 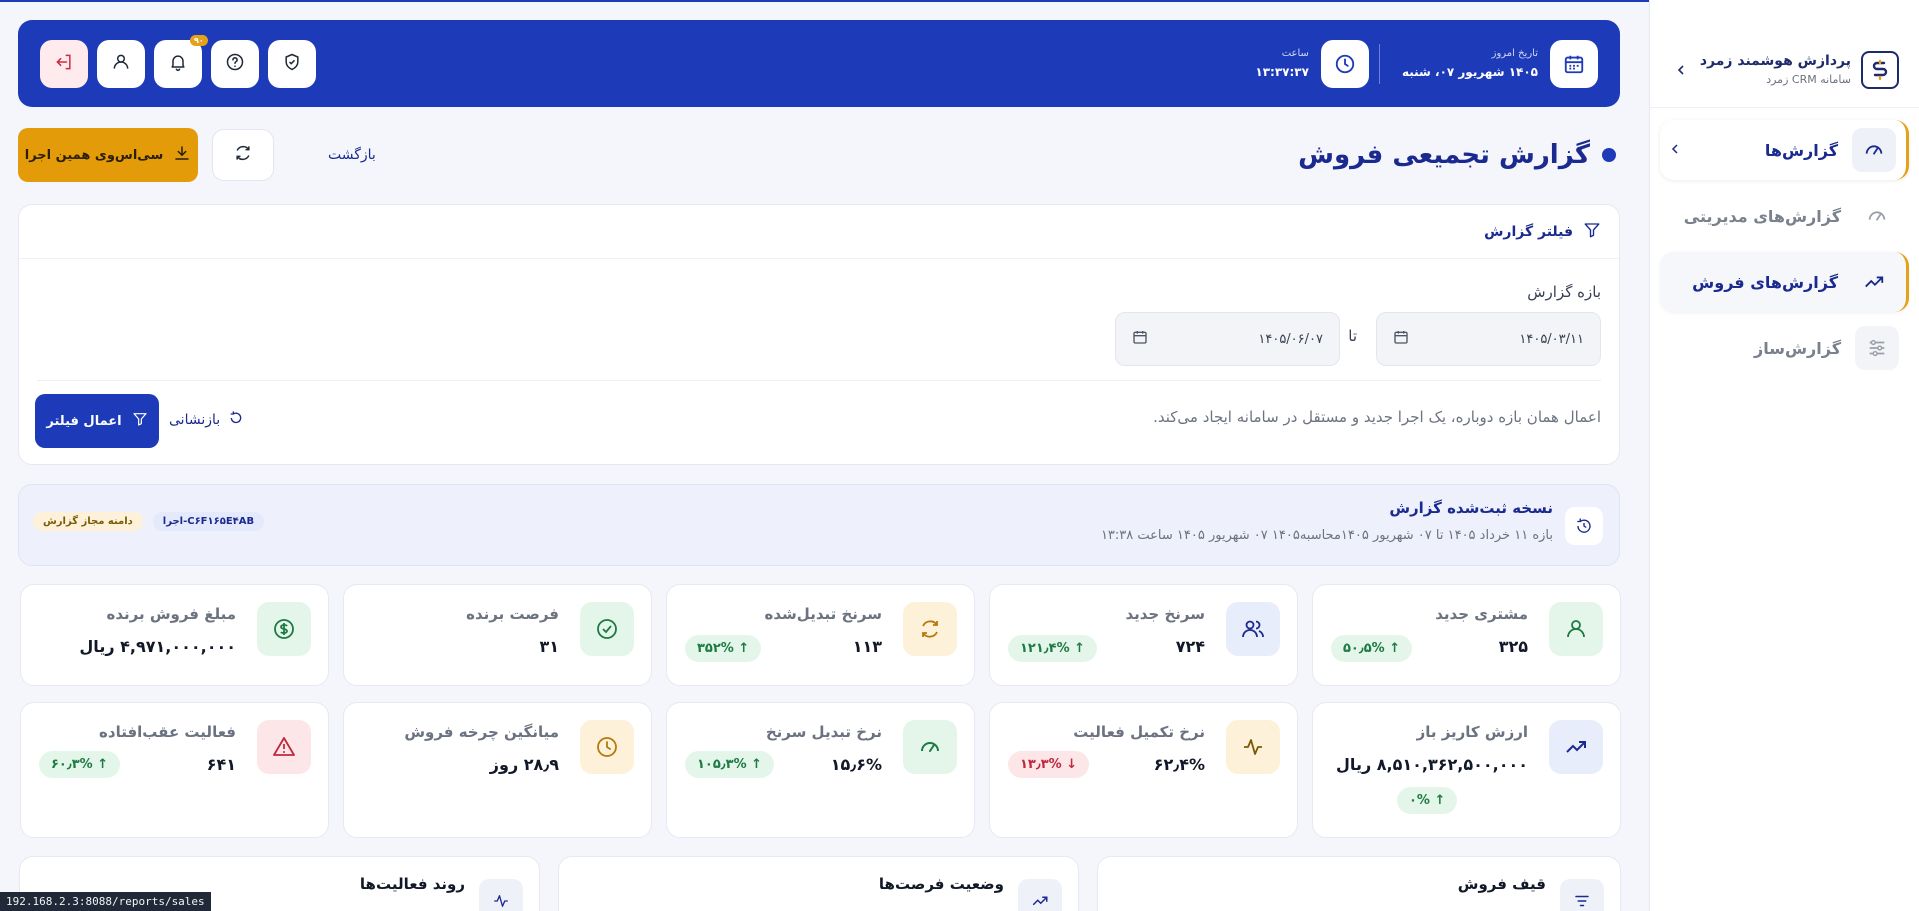 What do you see at coordinates (524, 764) in the screenshot?
I see `kpi-value: ۲۸٫۹ روز` at bounding box center [524, 764].